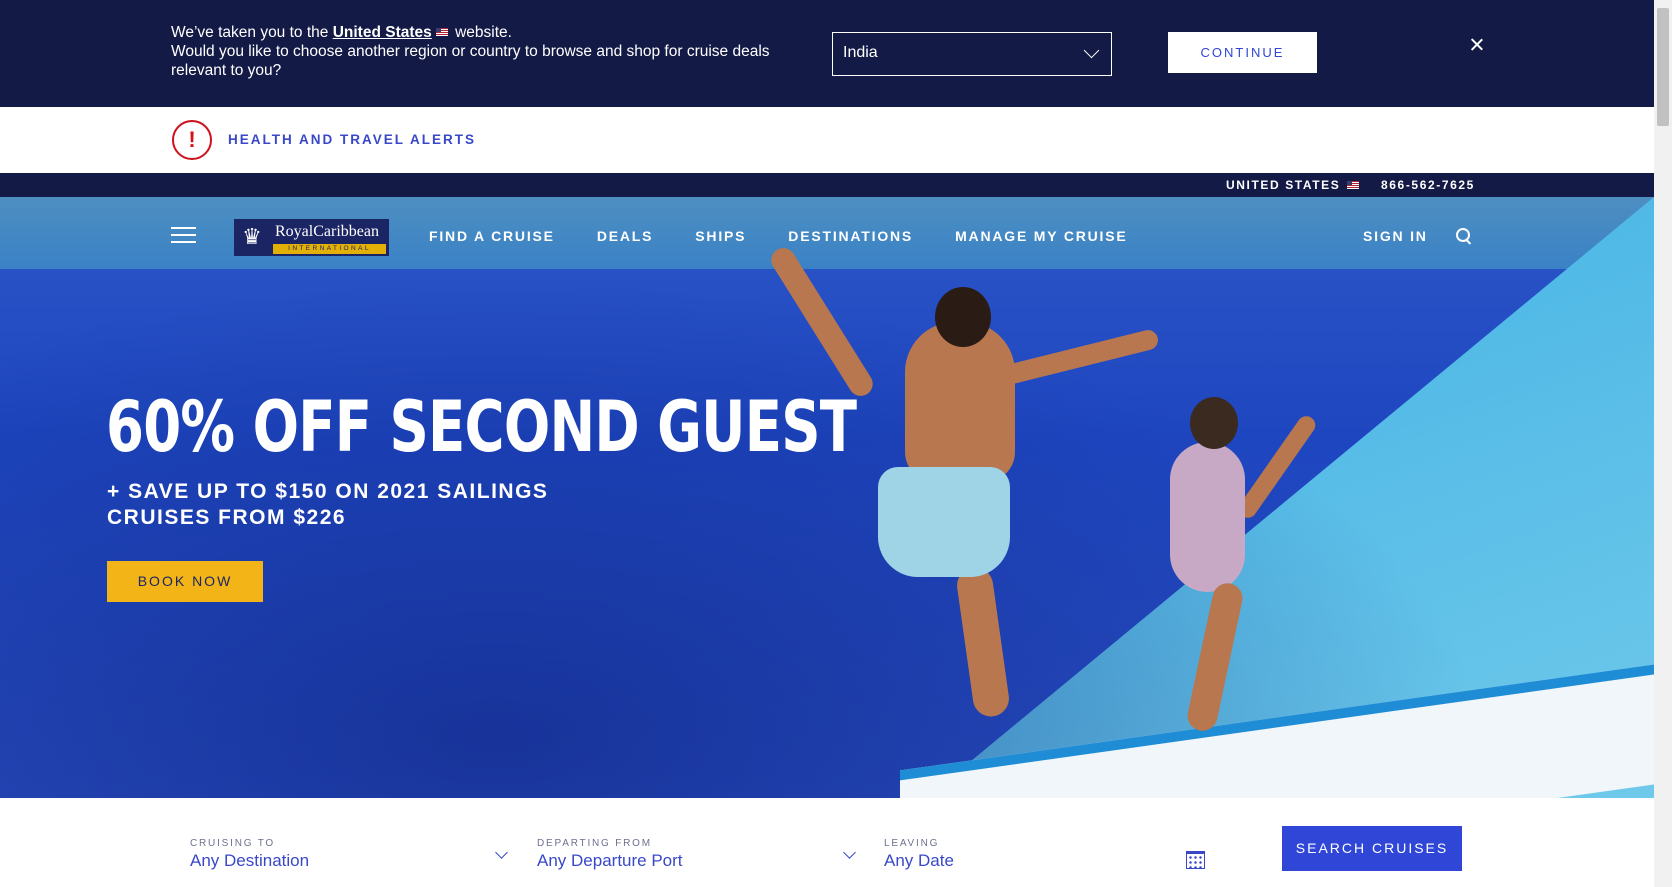  I want to click on page-scrollbar, so click(1663, 443).